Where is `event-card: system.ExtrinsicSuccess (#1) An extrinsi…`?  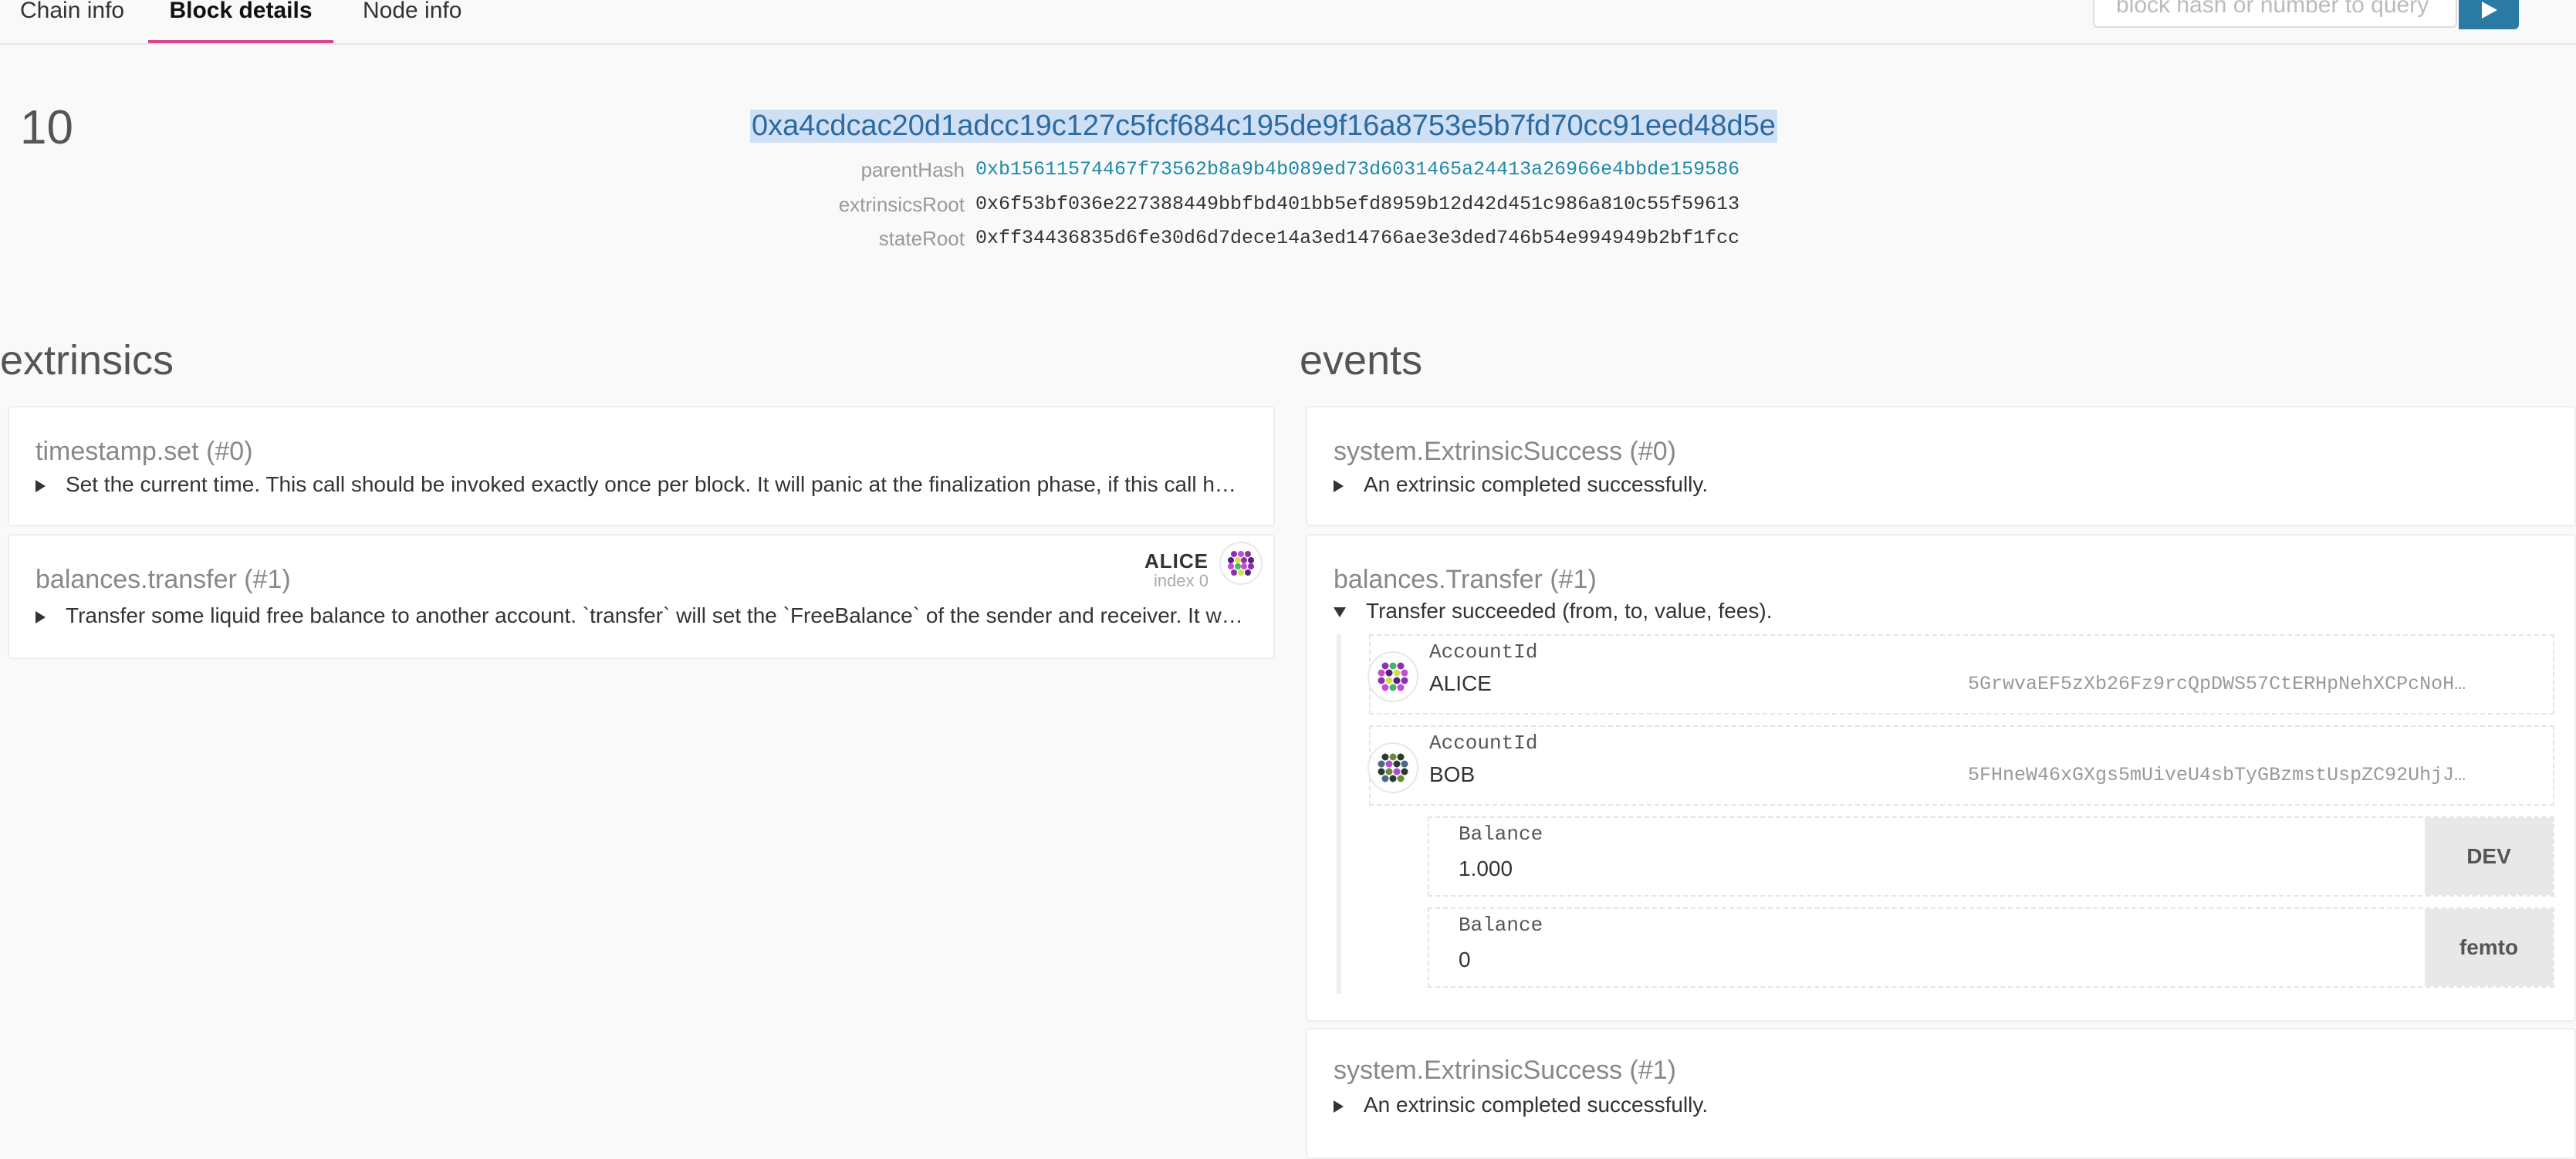
event-card: system.ExtrinsicSuccess (#1) An extrinsi… is located at coordinates (1941, 1093).